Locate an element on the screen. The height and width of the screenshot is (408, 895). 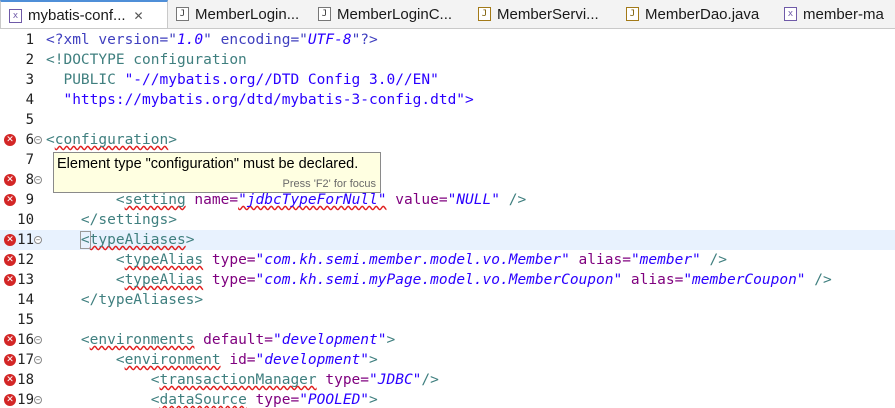
line-gutter: ✕ 12 is located at coordinates (22, 260).